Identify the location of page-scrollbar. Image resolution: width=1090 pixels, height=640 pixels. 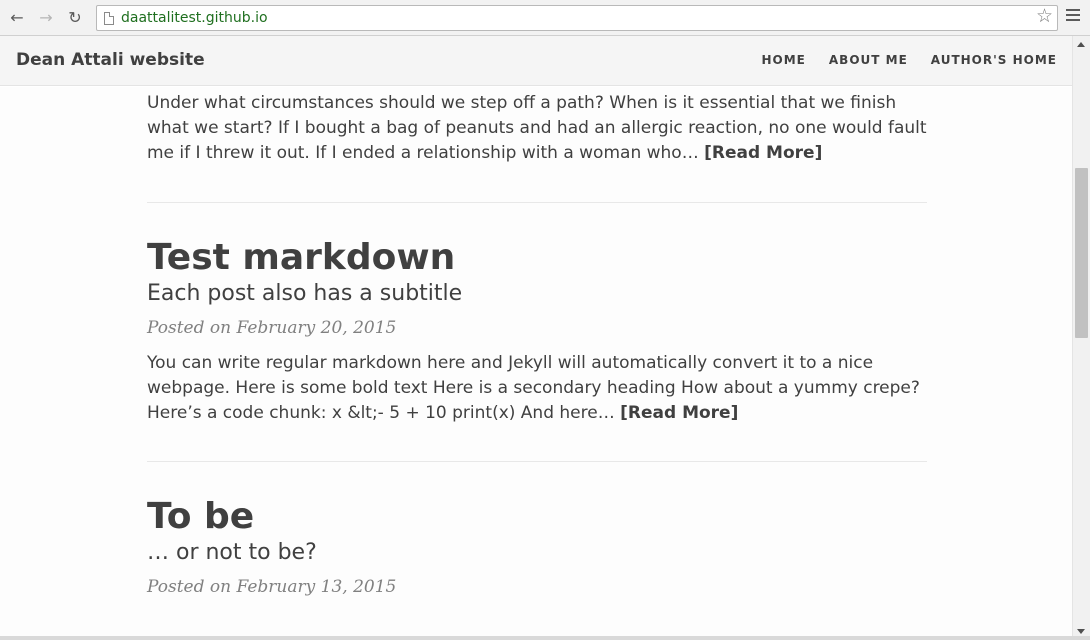
(1081, 338).